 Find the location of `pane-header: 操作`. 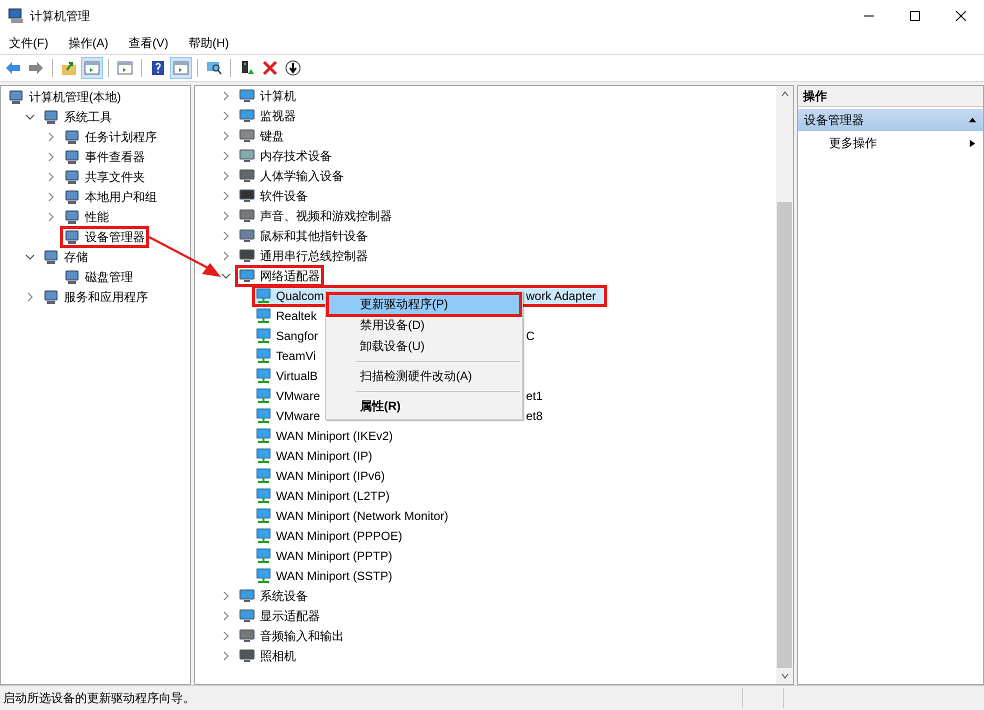

pane-header: 操作 is located at coordinates (890, 96).